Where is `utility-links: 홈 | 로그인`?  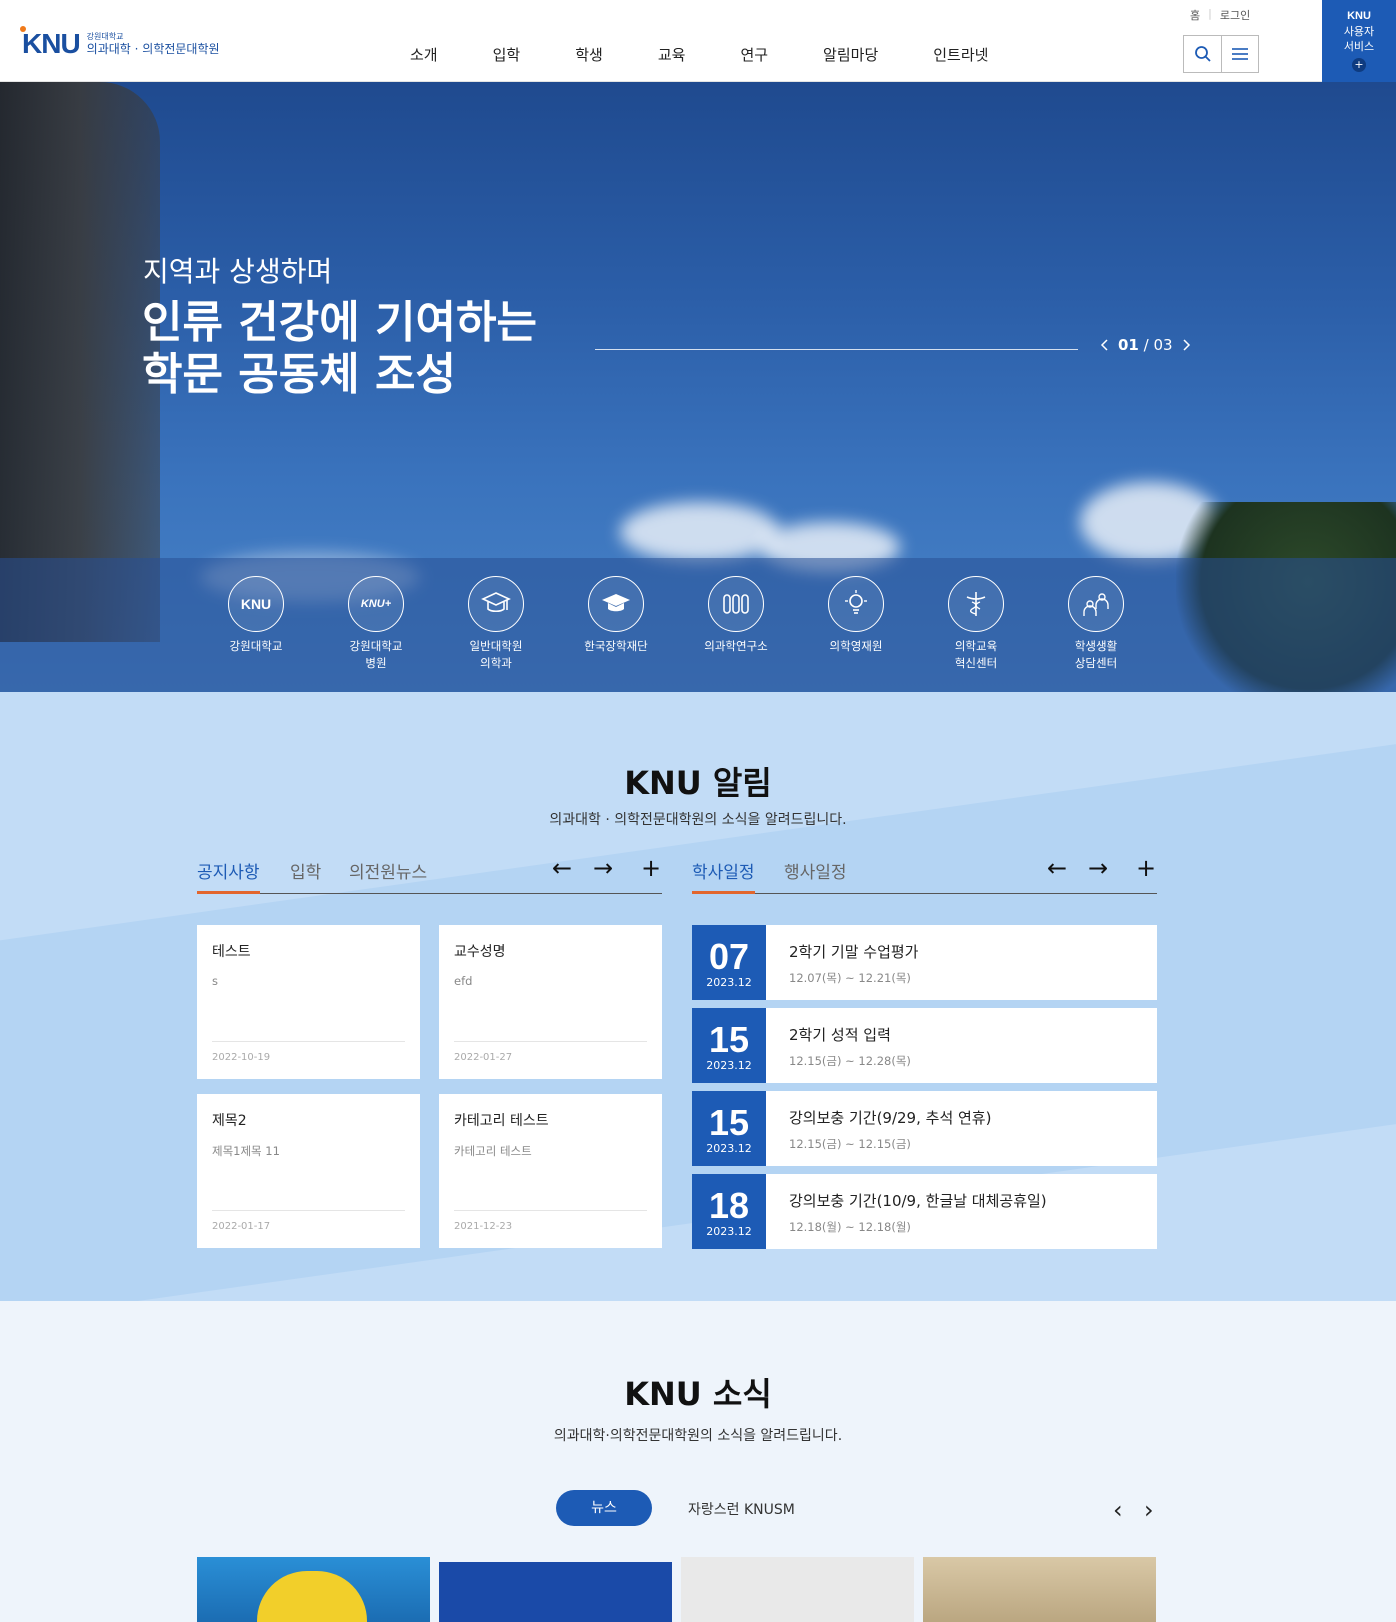
utility-links: 홈 | 로그인 is located at coordinates (1220, 15).